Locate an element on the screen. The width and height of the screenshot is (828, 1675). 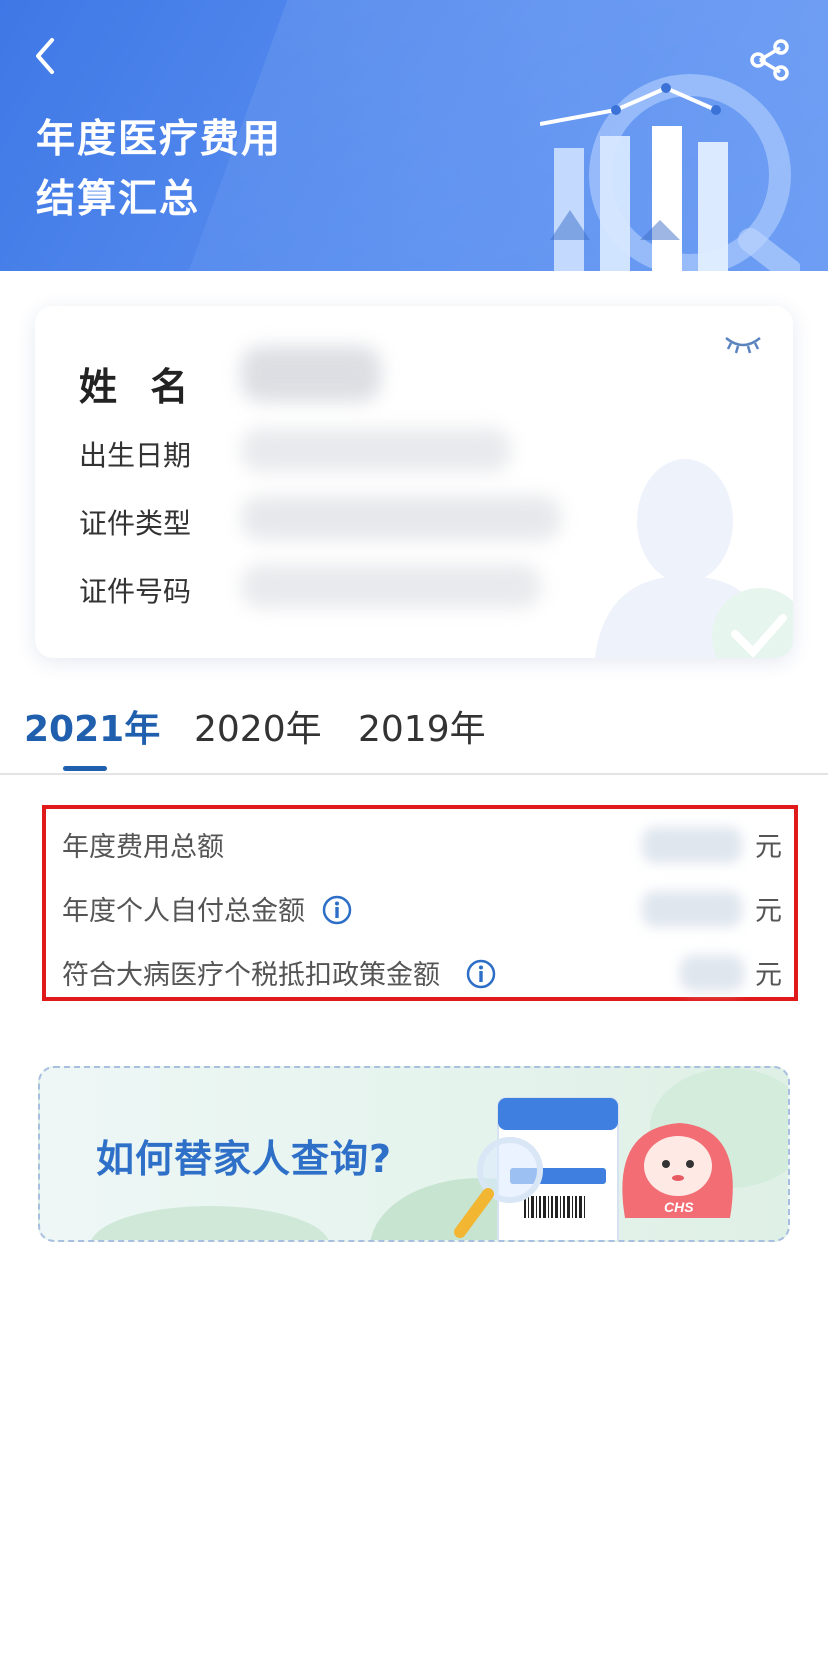
birth-date-value-redacted is located at coordinates (376, 450).